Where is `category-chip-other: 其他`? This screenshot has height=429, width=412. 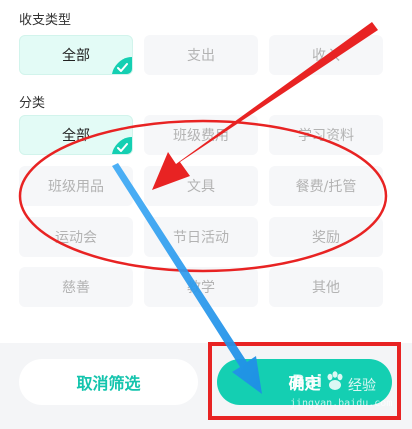 category-chip-other: 其他 is located at coordinates (326, 287).